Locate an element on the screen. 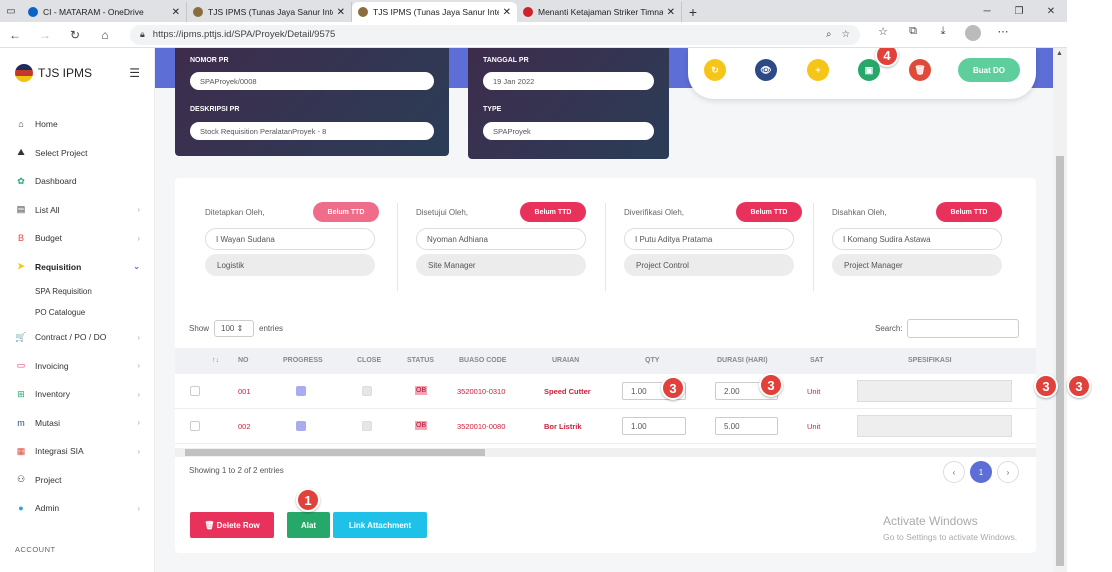 This screenshot has height=572, width=1112. col-progress: PROGRESS is located at coordinates (303, 360).